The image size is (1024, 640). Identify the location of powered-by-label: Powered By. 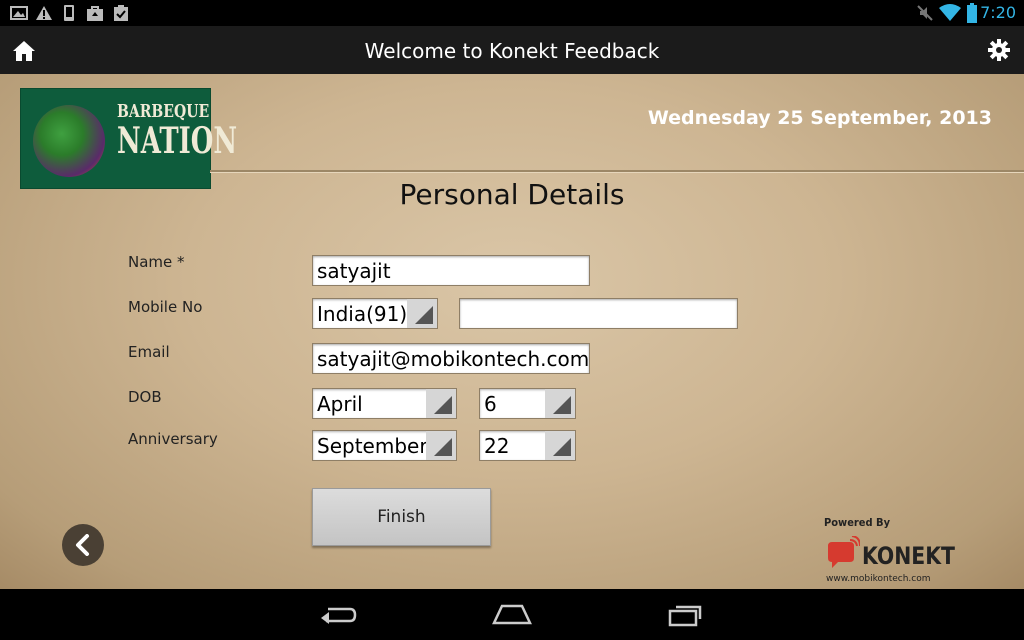
(857, 522).